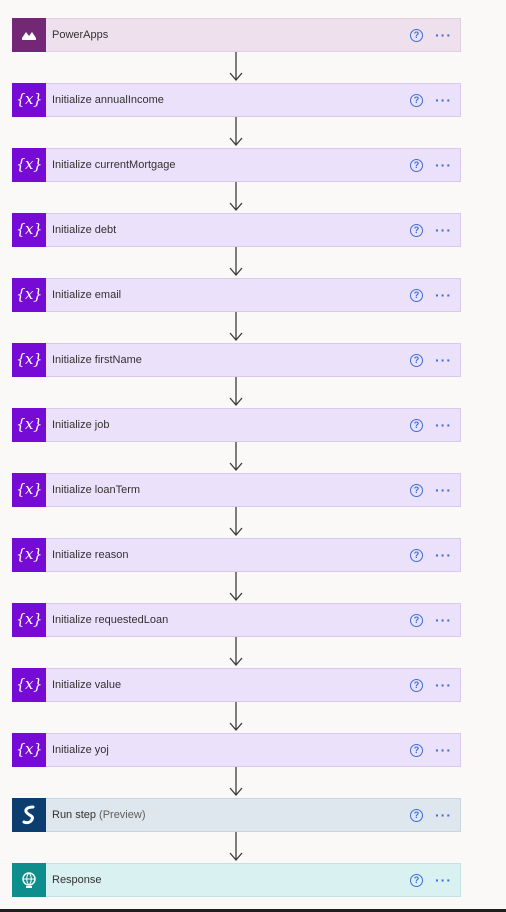 The image size is (506, 912). Describe the element at coordinates (80, 750) in the screenshot. I see `step-title-text: Initialize yoj` at that location.